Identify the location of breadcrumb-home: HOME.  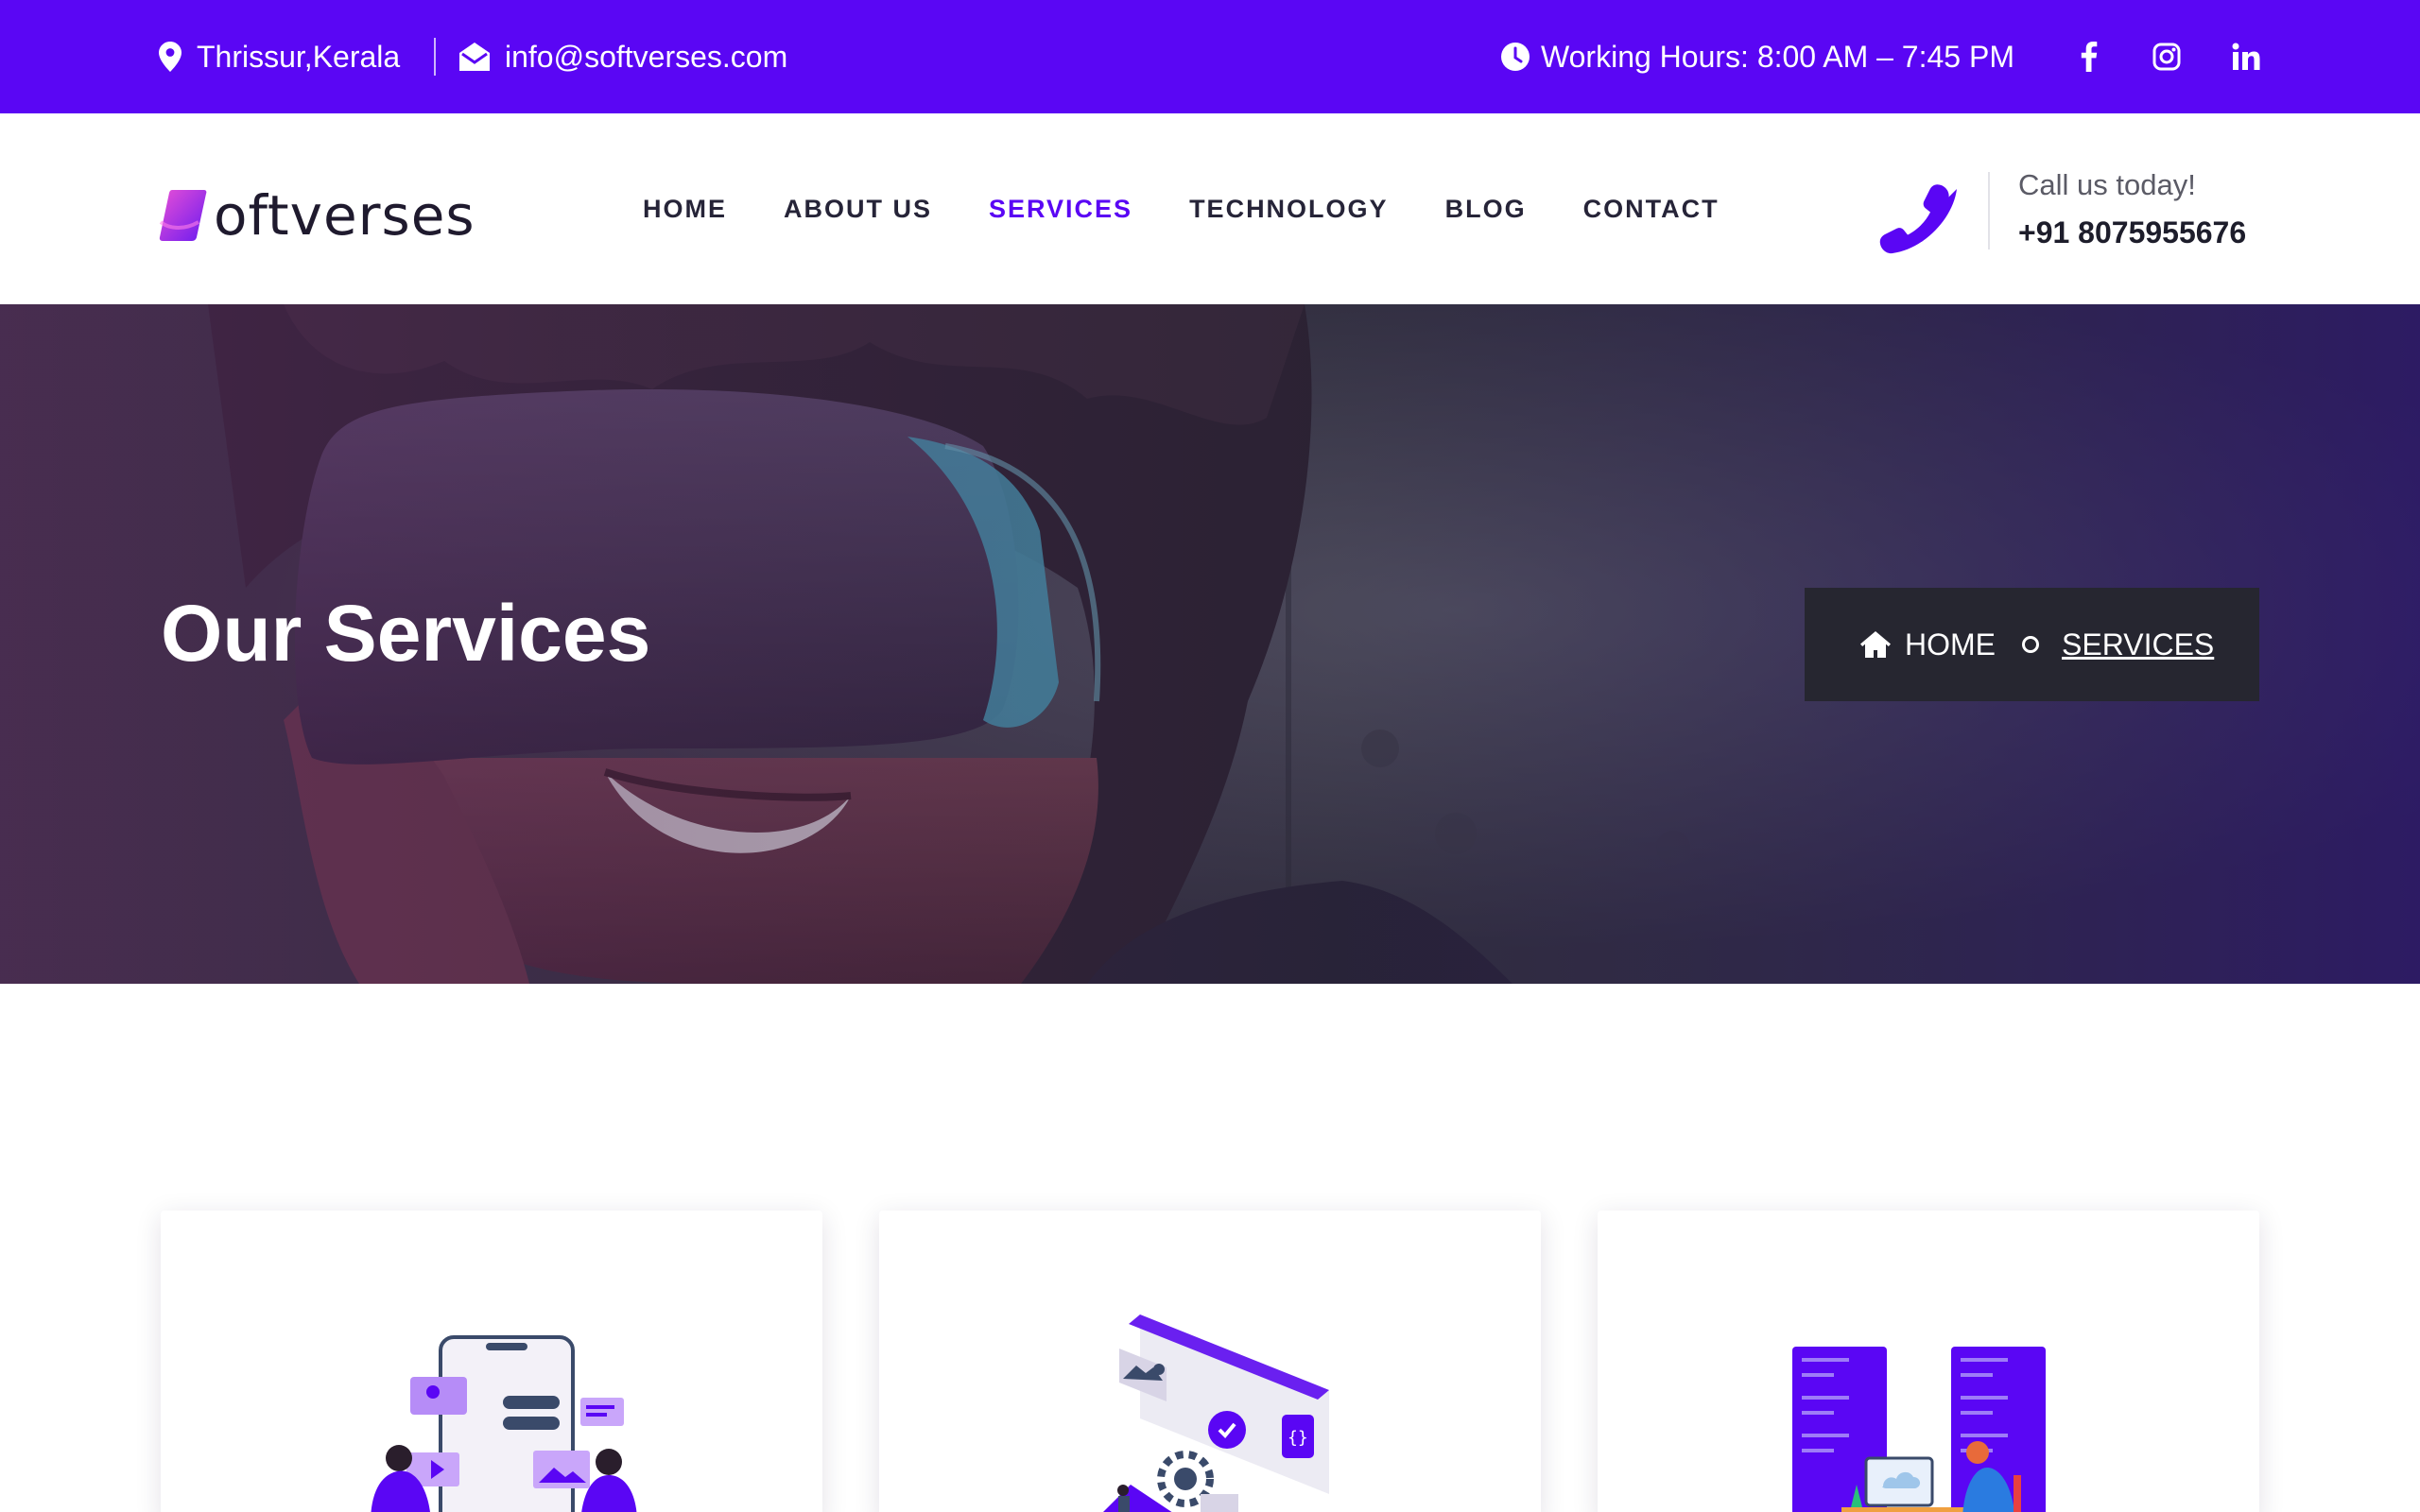
(1928, 644).